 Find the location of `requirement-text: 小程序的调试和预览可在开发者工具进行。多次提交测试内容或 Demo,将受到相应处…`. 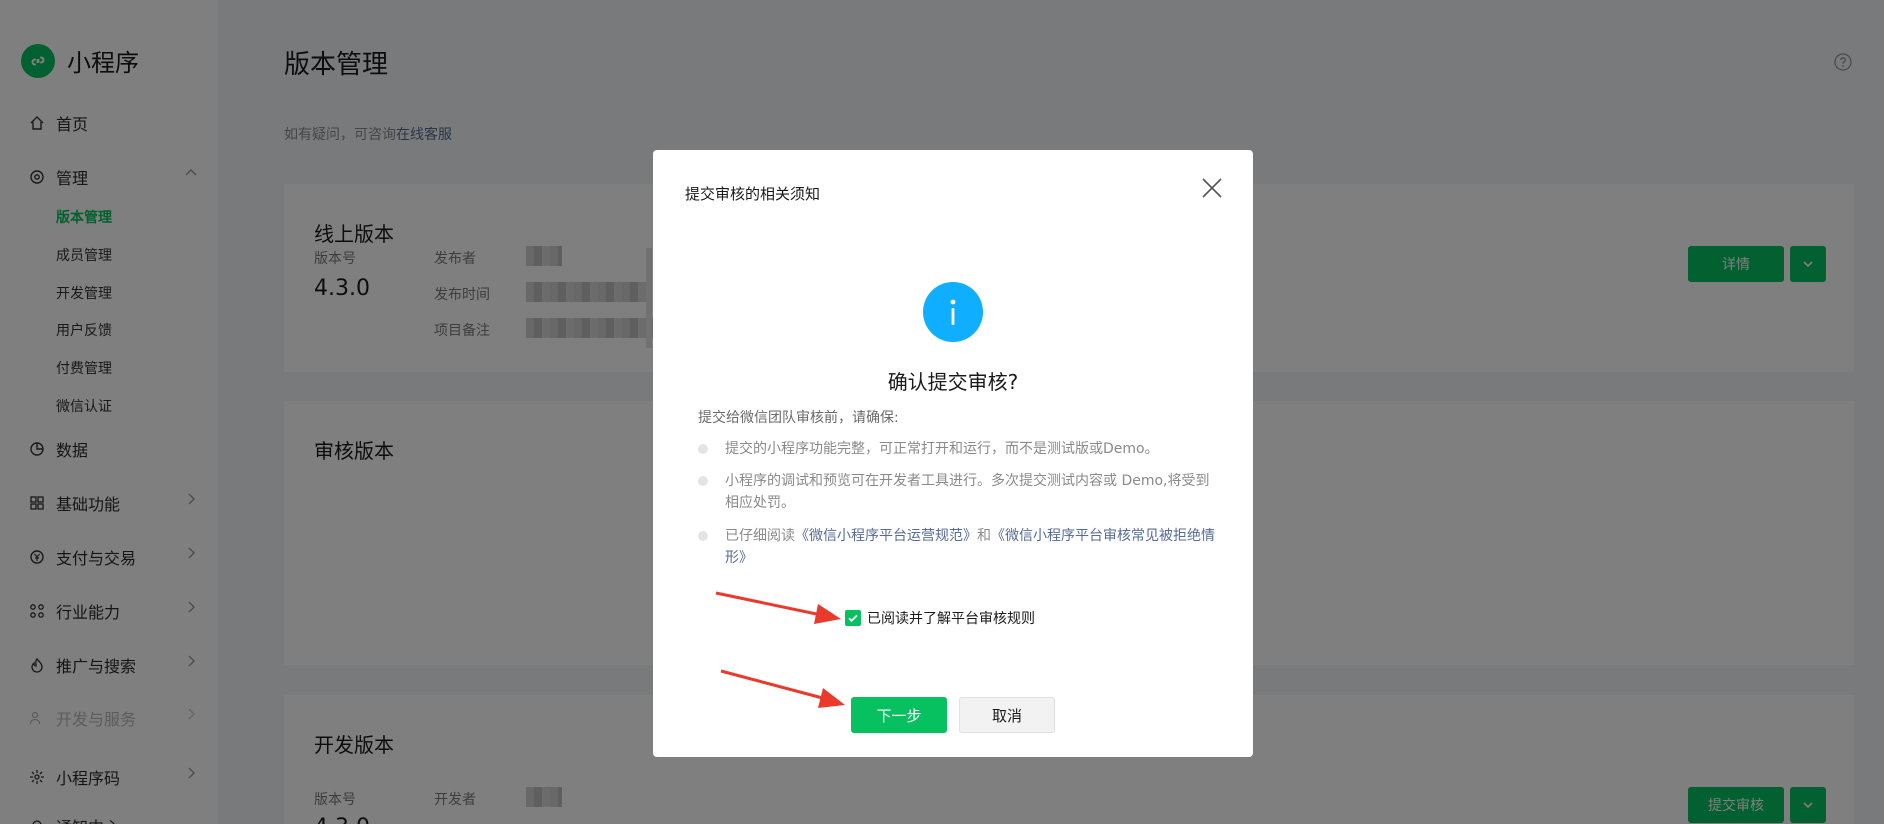

requirement-text: 小程序的调试和预览可在开发者工具进行。多次提交测试内容或 Demo,将受到相应处… is located at coordinates (967, 492).